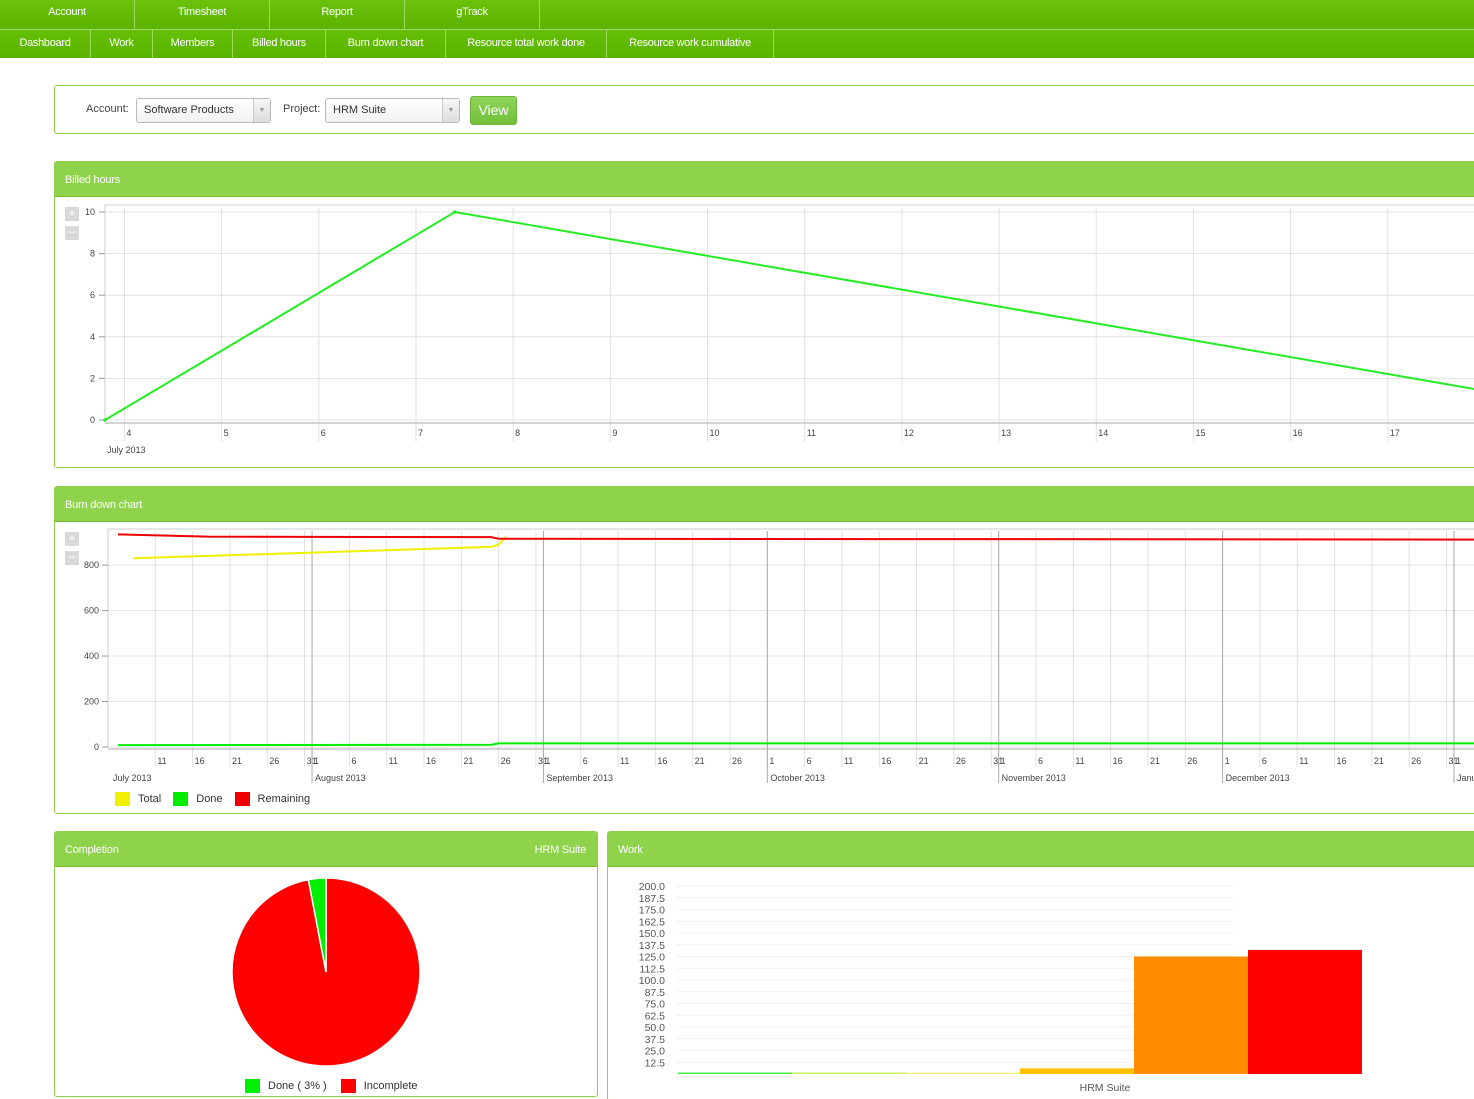  Describe the element at coordinates (360, 110) in the screenshot. I see `project-select-value: HRM Suite` at that location.